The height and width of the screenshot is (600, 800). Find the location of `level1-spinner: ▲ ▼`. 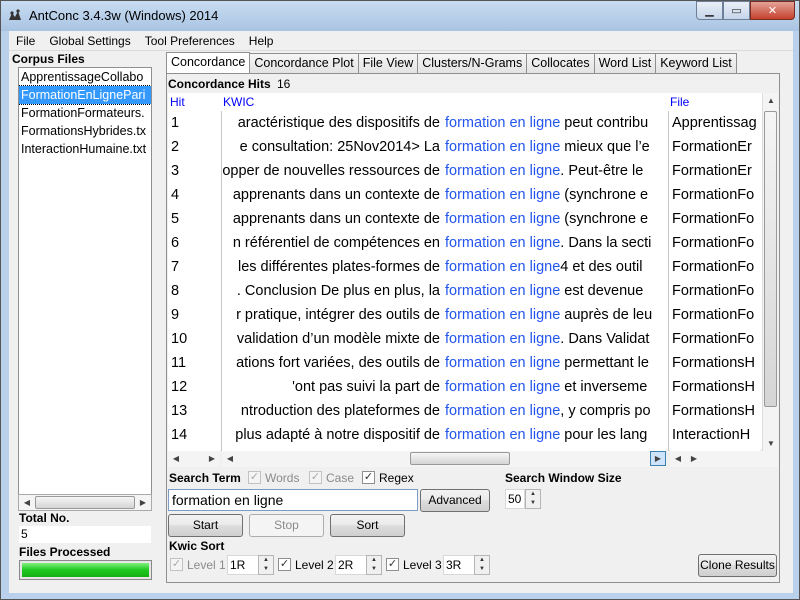

level1-spinner: ▲ ▼ is located at coordinates (266, 565).